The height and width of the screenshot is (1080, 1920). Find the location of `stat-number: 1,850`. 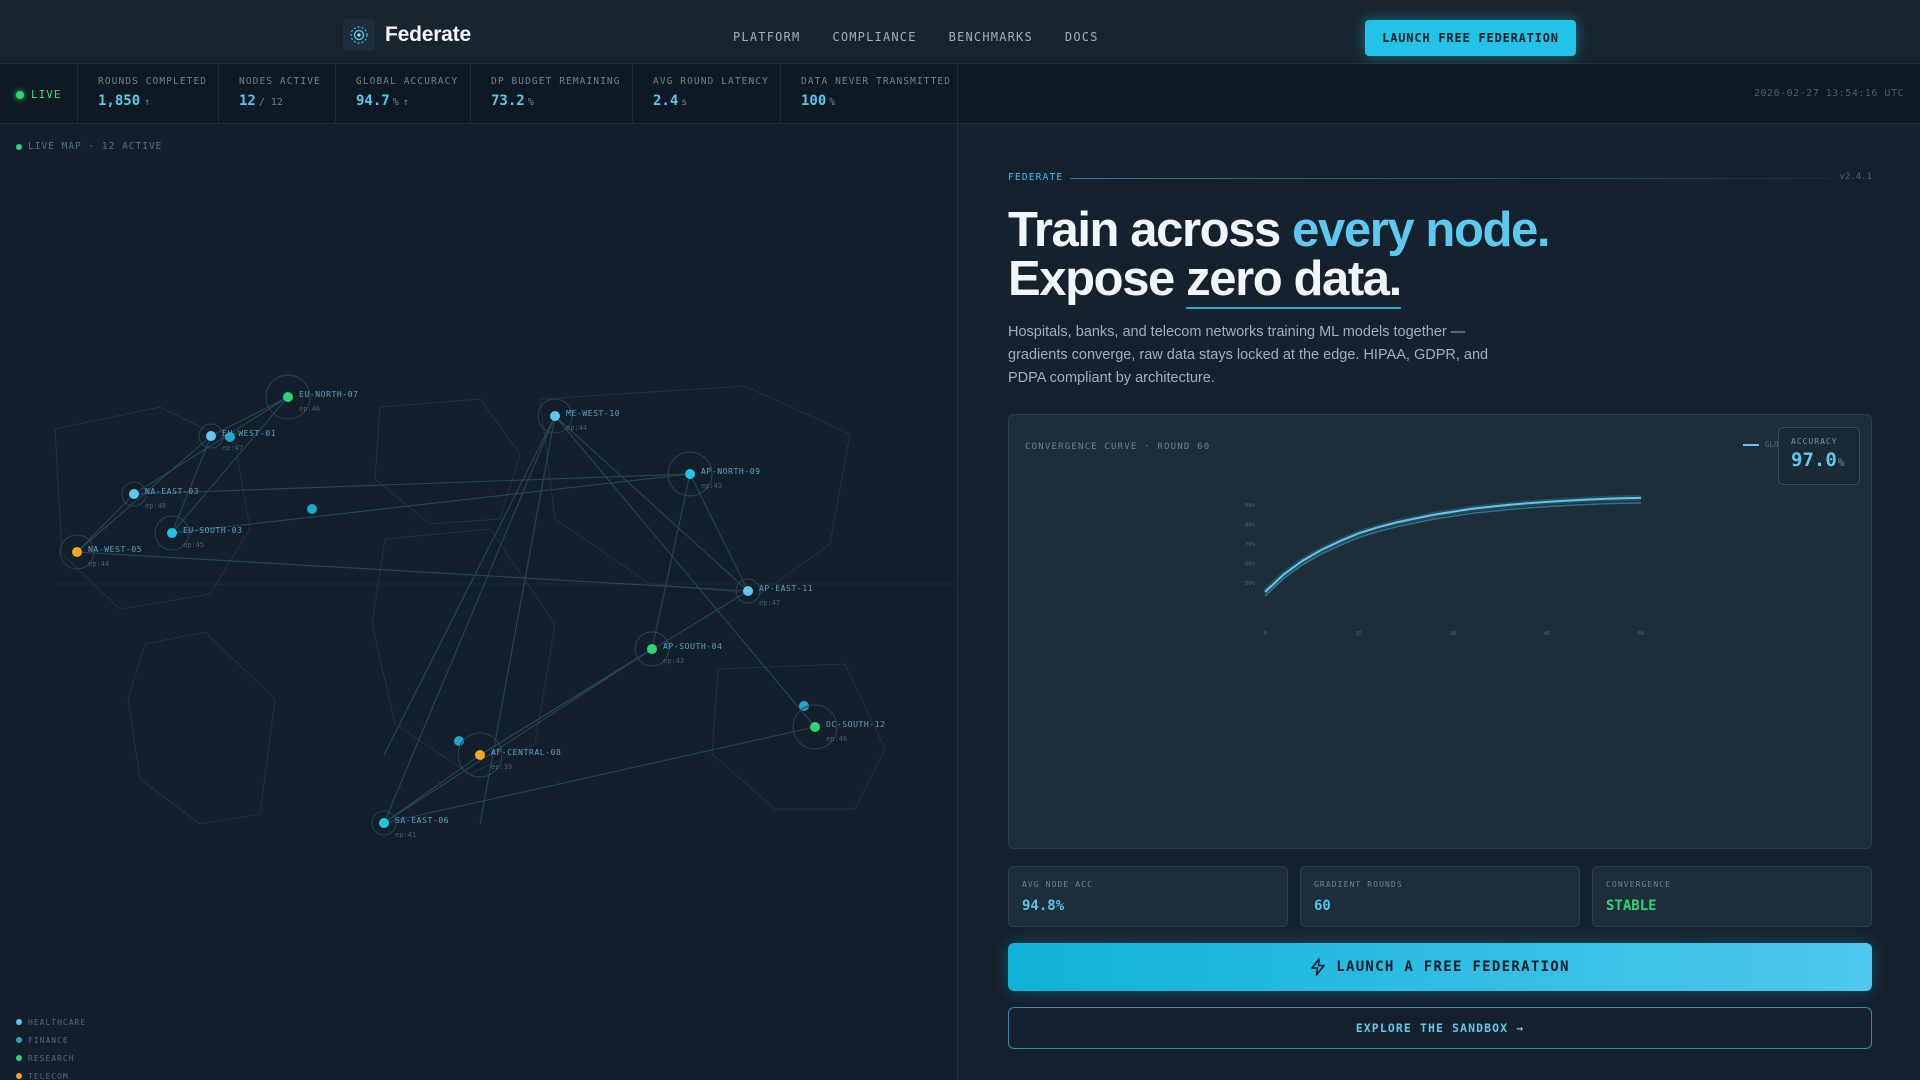

stat-number: 1,850 is located at coordinates (119, 101).